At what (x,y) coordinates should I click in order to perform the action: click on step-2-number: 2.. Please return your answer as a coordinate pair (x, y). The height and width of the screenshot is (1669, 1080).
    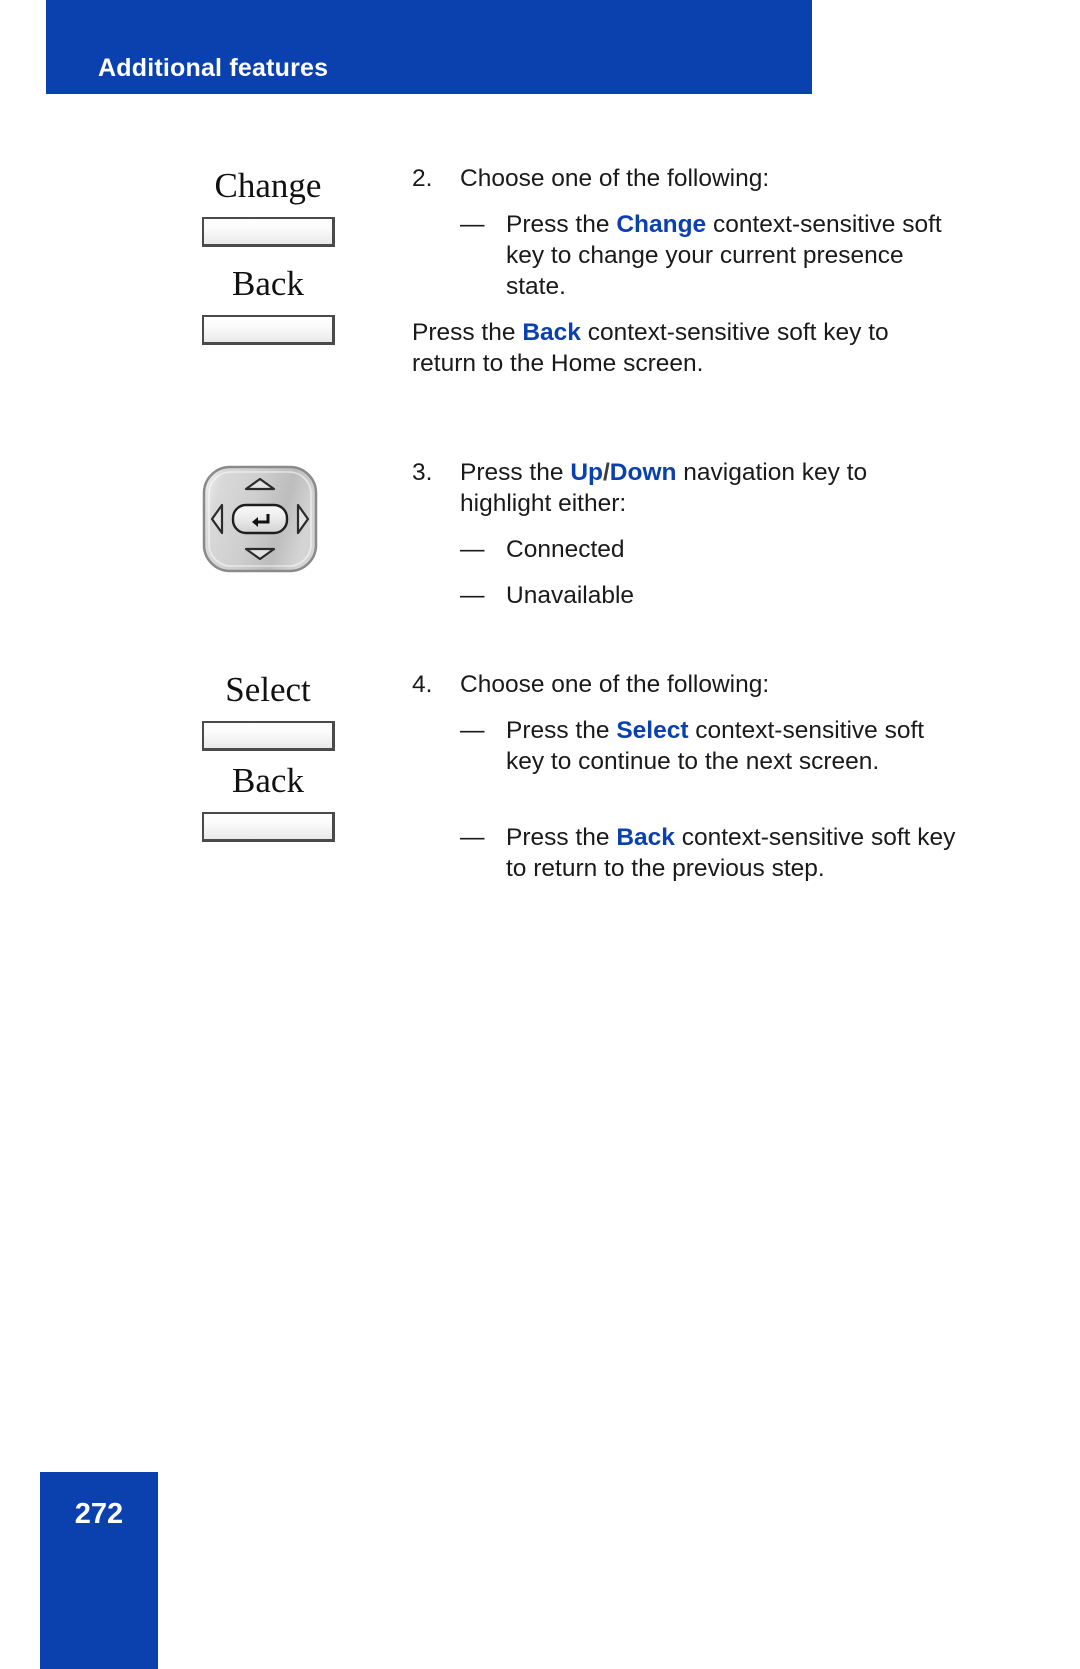
    Looking at the image, I should click on (422, 178).